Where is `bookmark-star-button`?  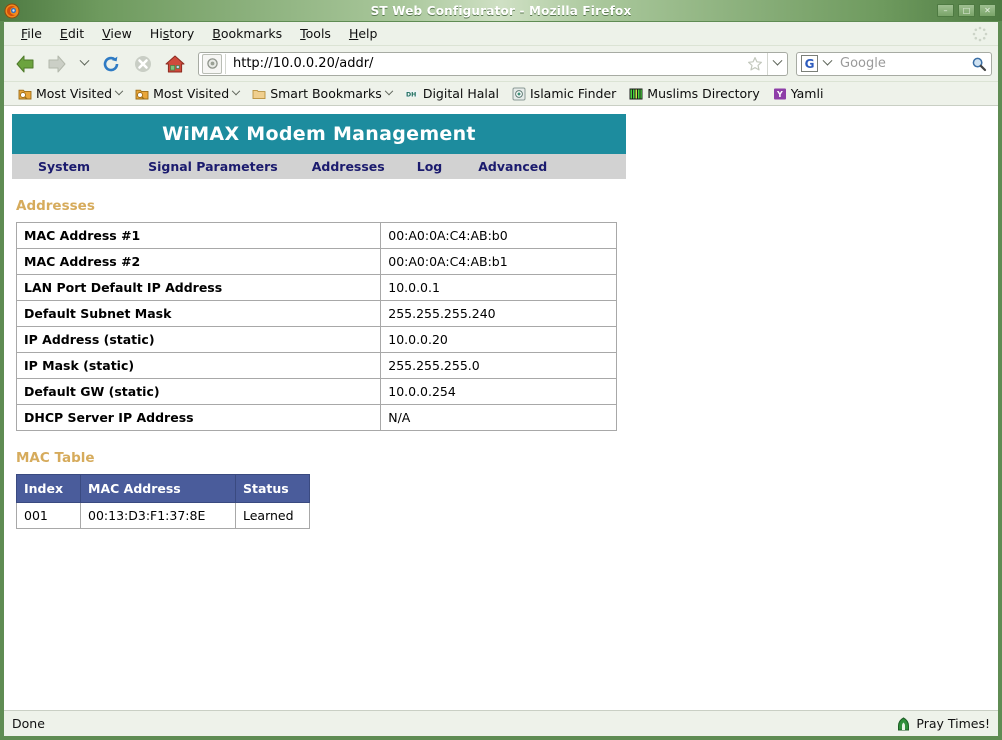
bookmark-star-button is located at coordinates (755, 64).